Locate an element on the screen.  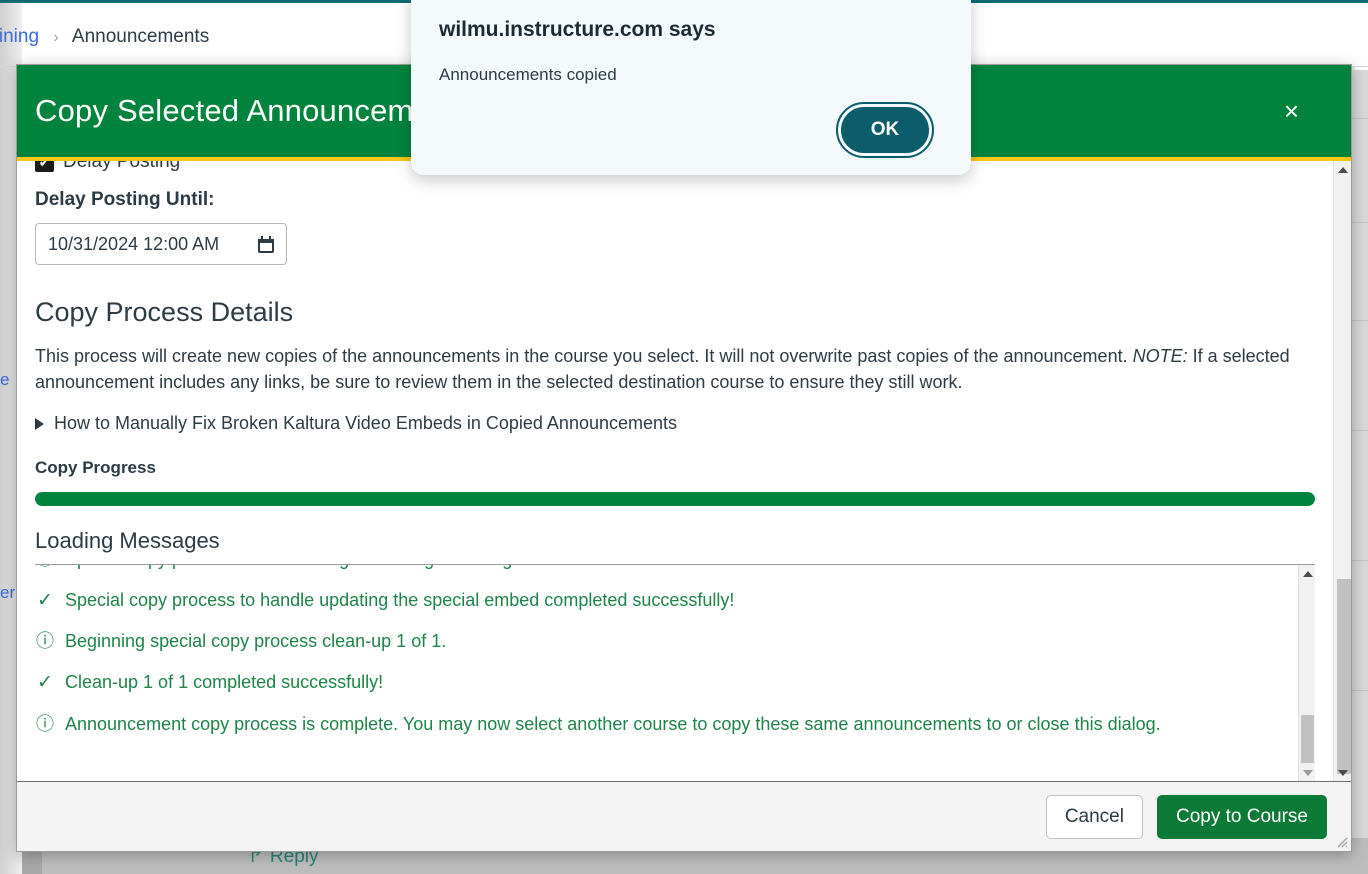
modal-scroll-thumb is located at coordinates (1344, 676).